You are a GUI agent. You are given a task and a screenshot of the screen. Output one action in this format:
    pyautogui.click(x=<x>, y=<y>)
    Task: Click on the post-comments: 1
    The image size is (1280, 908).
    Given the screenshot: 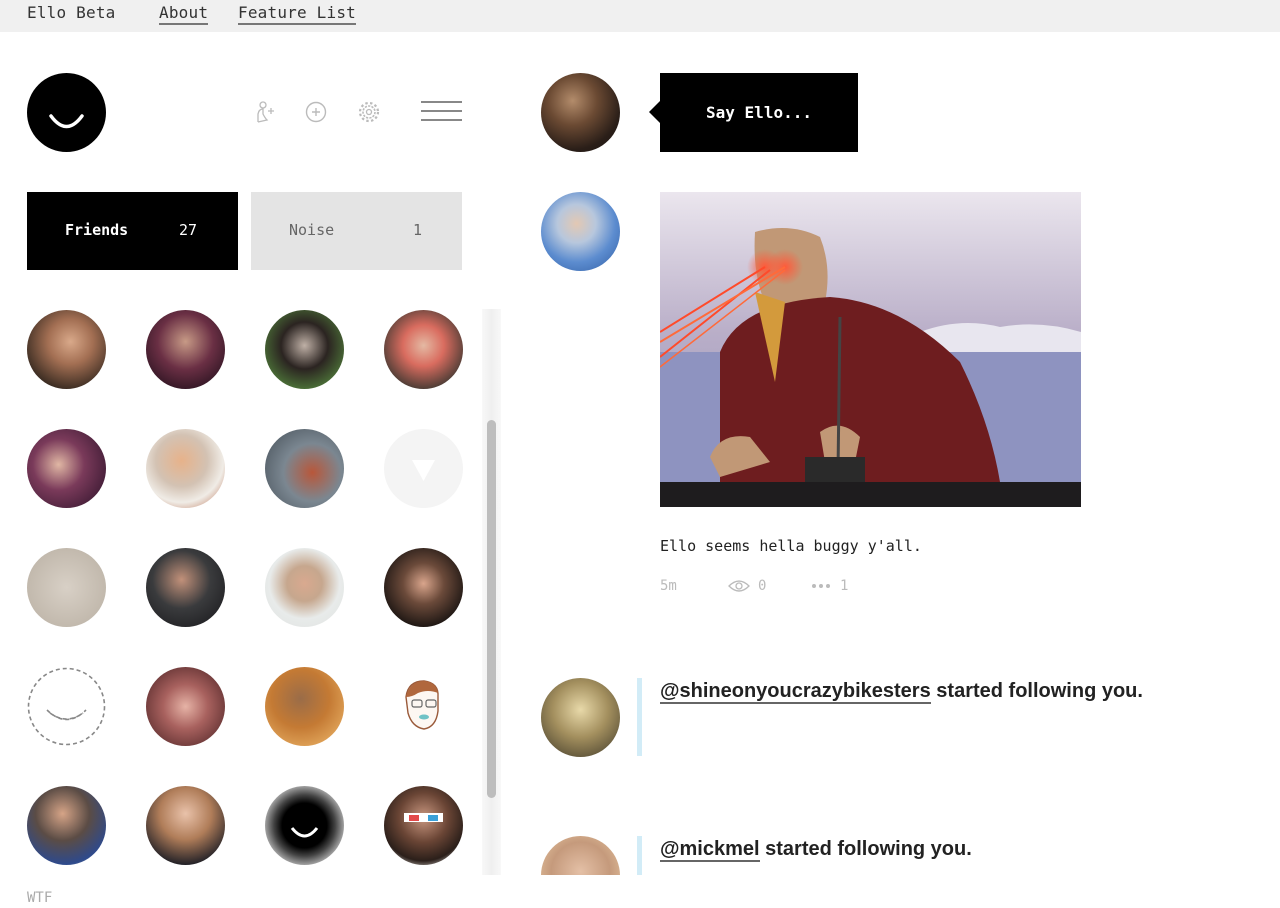 What is the action you would take?
    pyautogui.click(x=829, y=586)
    